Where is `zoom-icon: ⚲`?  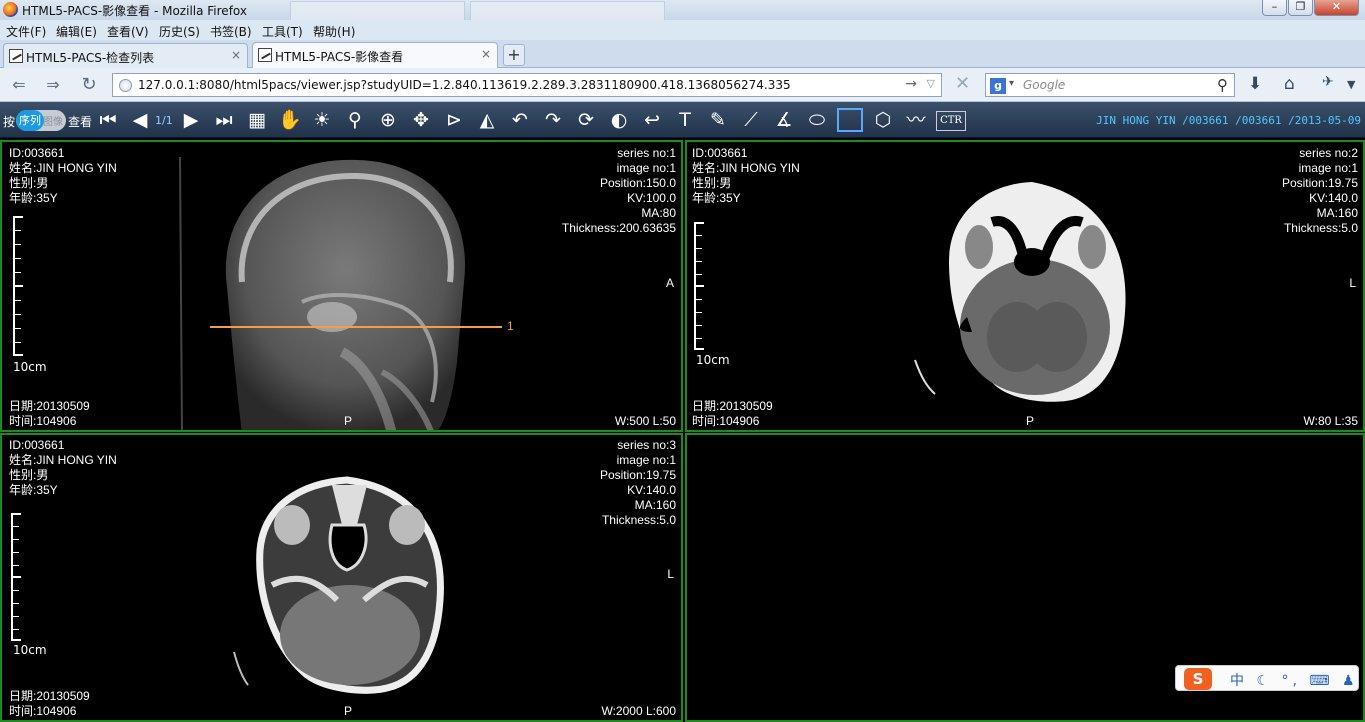
zoom-icon: ⚲ is located at coordinates (355, 120).